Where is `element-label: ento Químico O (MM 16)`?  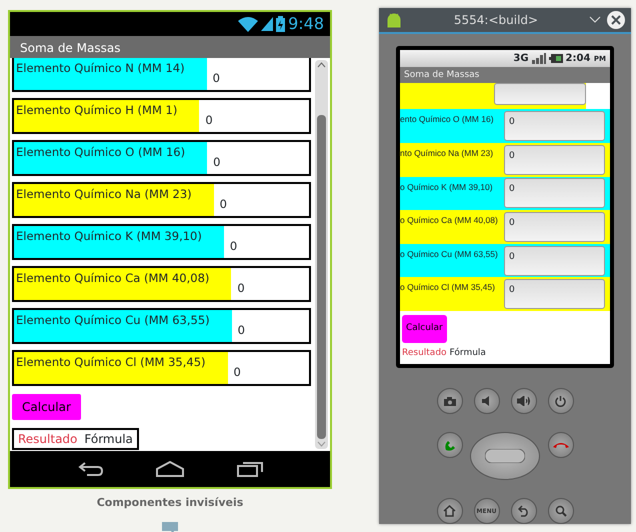 element-label: ento Químico O (MM 16) is located at coordinates (447, 119).